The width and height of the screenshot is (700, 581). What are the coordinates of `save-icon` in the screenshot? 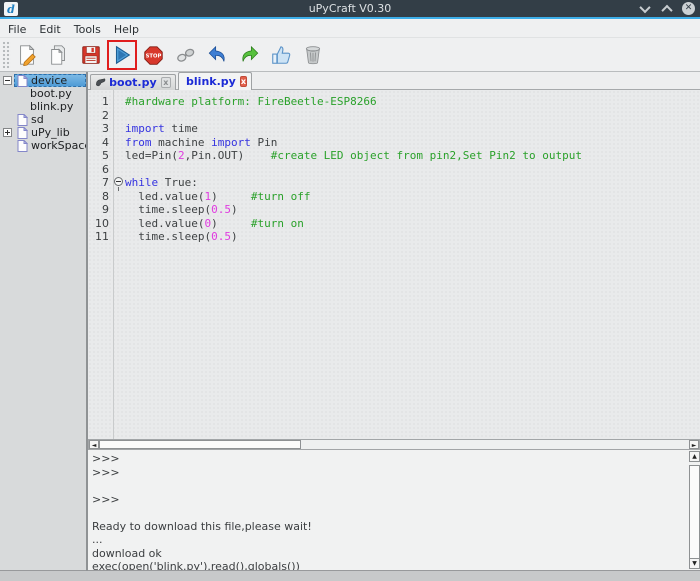 It's located at (91, 55).